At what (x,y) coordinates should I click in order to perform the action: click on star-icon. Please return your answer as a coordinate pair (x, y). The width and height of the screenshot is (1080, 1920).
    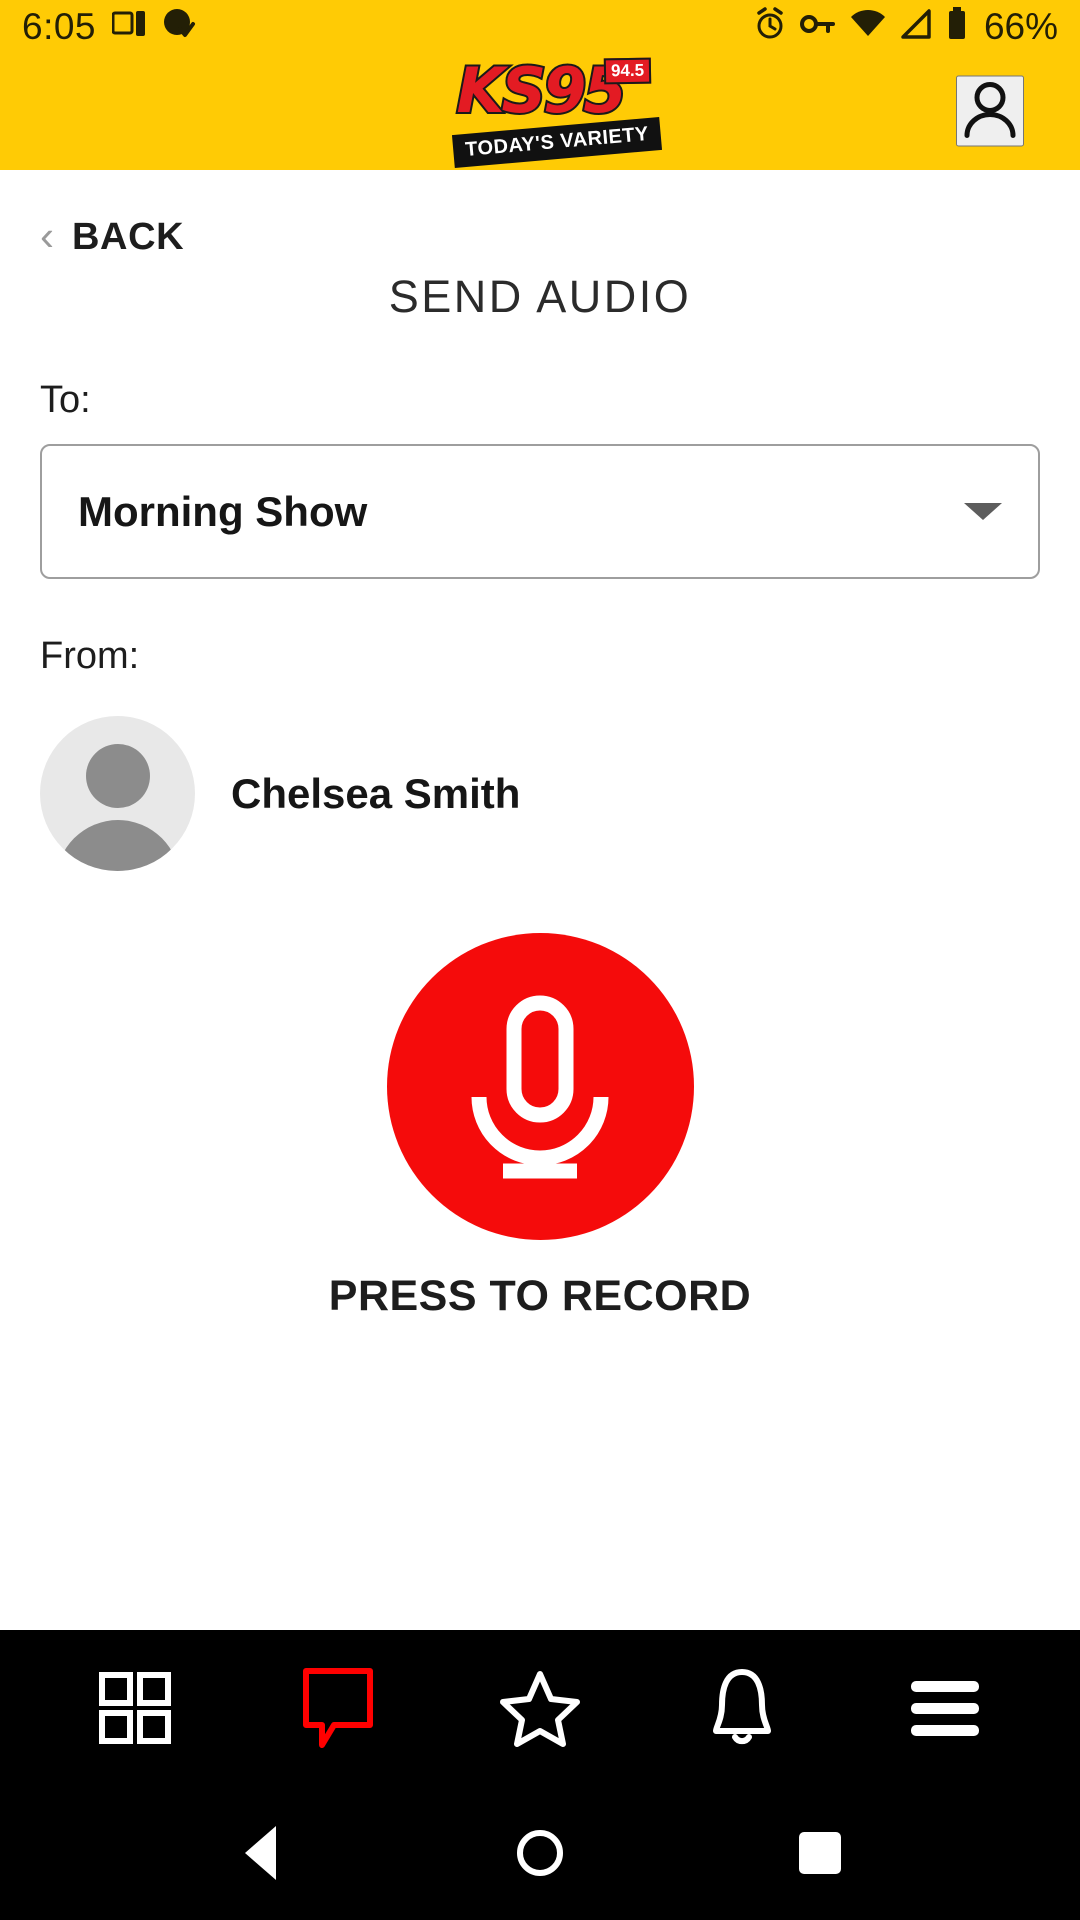
    Looking at the image, I should click on (539, 1708).